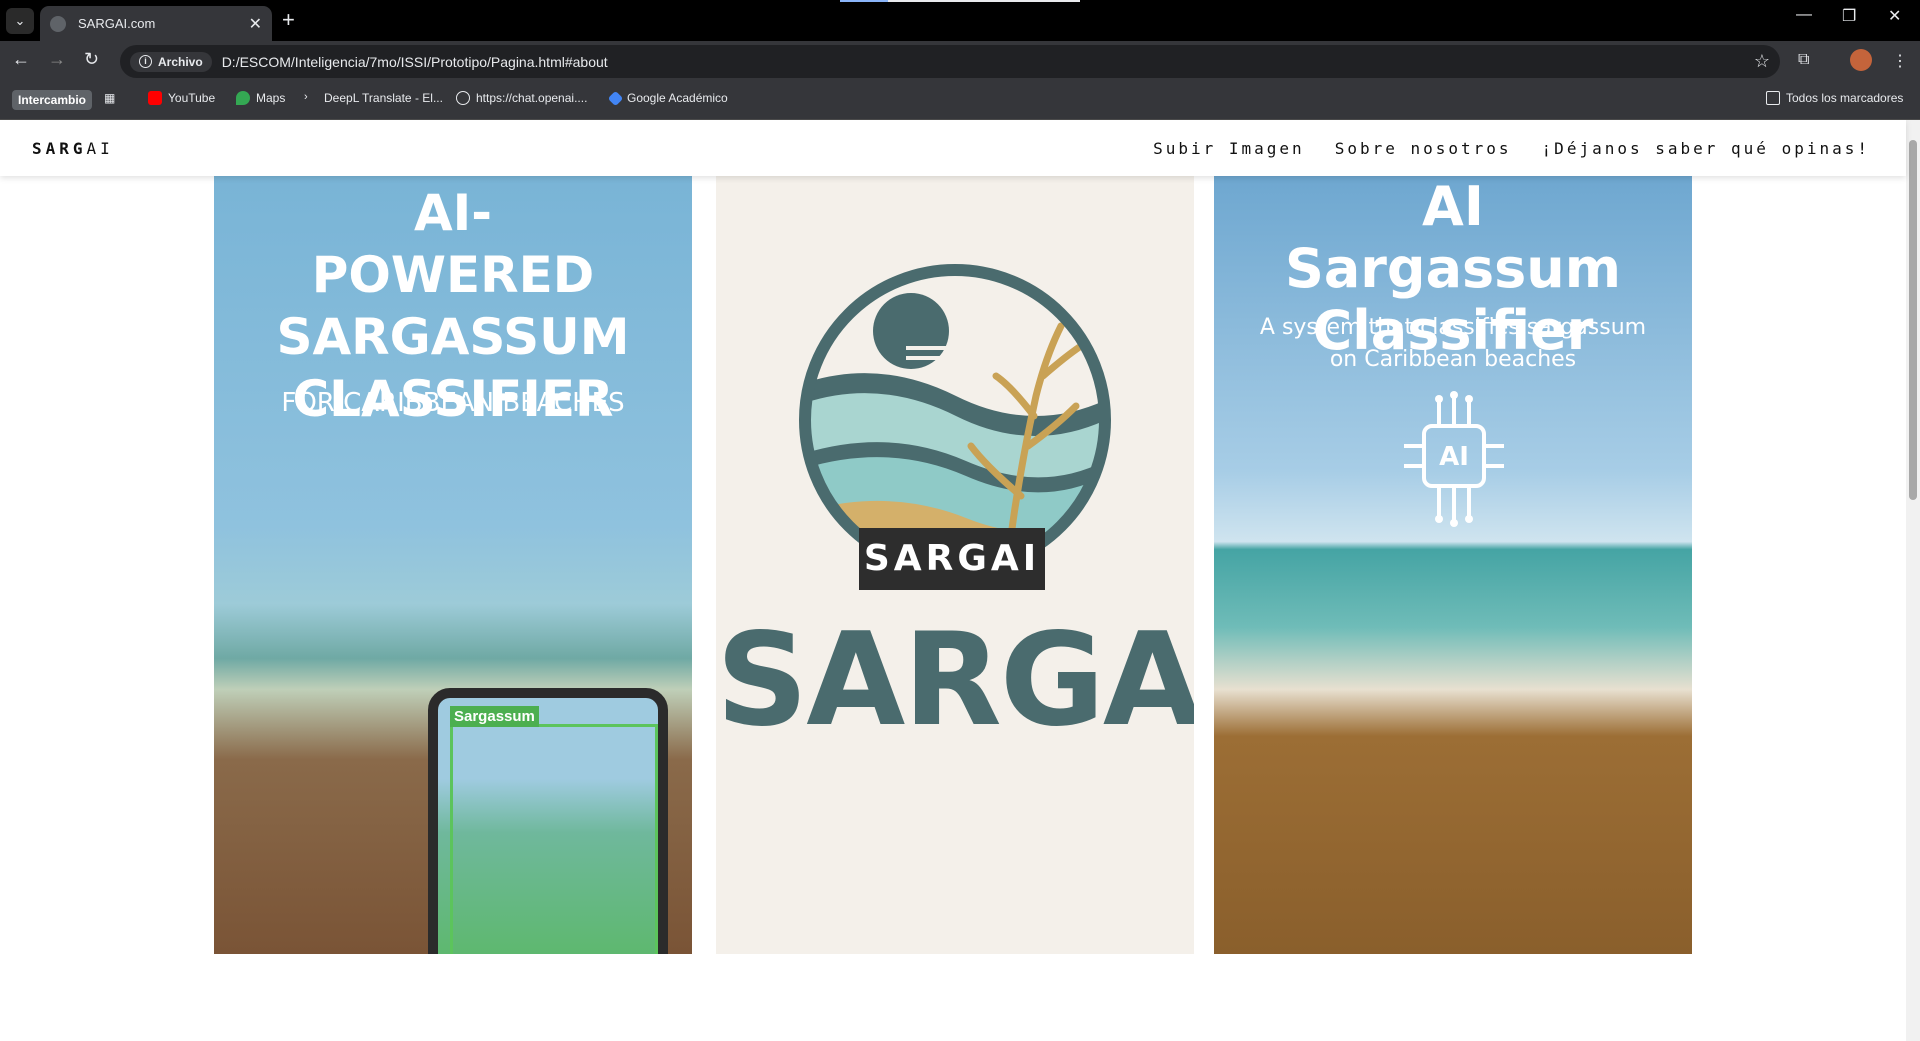 This screenshot has width=1920, height=1041. I want to click on tab-title: SARGAI.com, so click(117, 23).